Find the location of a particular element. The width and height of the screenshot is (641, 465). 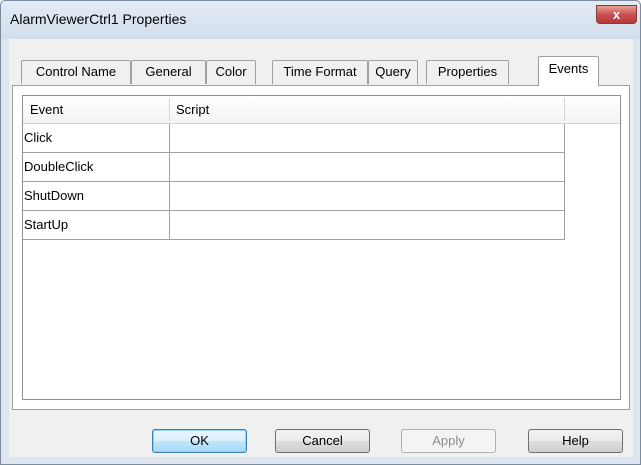

tab-general: General is located at coordinates (168, 72).